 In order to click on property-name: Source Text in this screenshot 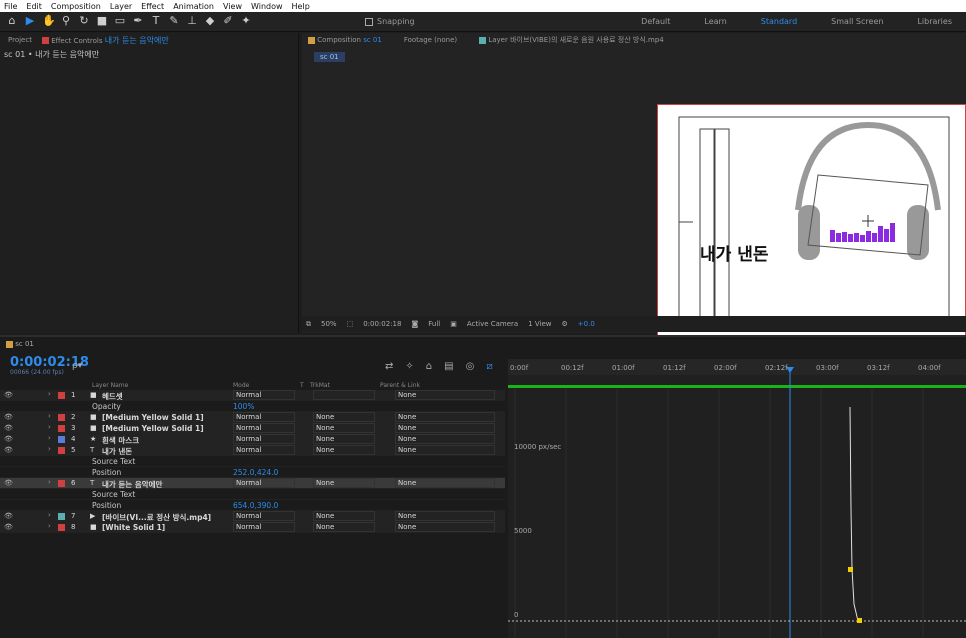, I will do `click(113, 494)`.